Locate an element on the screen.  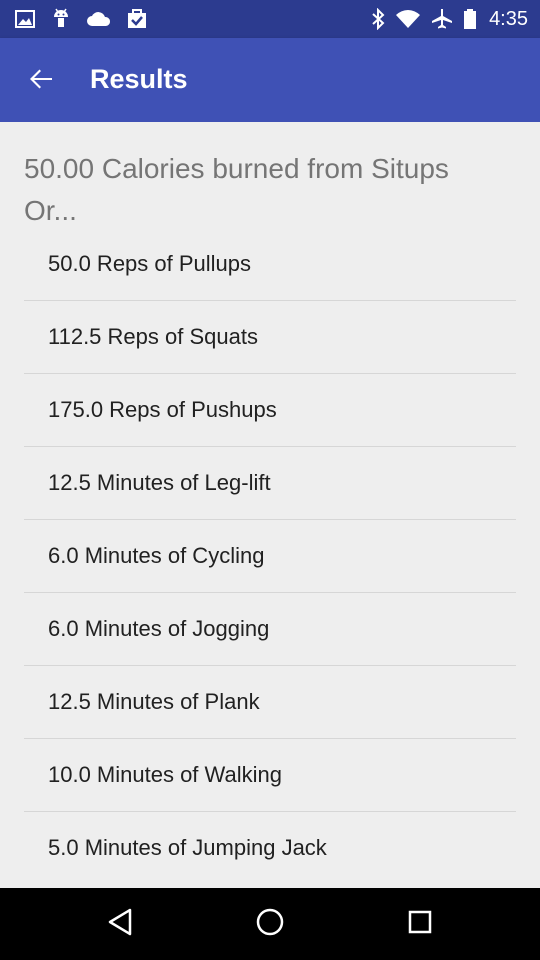
list-item-label: 112.5 Reps of Squats is located at coordinates (153, 336).